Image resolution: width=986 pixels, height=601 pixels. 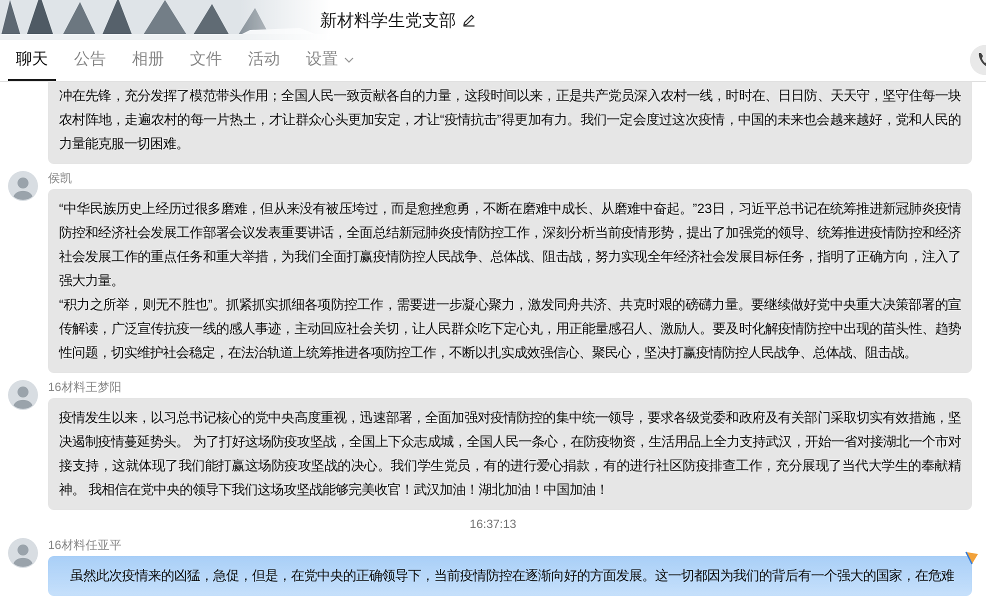 I want to click on message-text: 冲在先锋，充分发挥了模范带头作用；全国人民一致贡献各自的力量，这段时间以来，正是共产党员深入农村一线，时时在、日日防、天天守，坚守住每一块农村阵地，走遍农村的每一片热土，才让群众心头更加安定，才让“疫情抗击”得更加有力。我们一定会度过这次疫情，中国的未来也会越来越好，党和人民的力量能克服一切困难。, so click(x=510, y=120).